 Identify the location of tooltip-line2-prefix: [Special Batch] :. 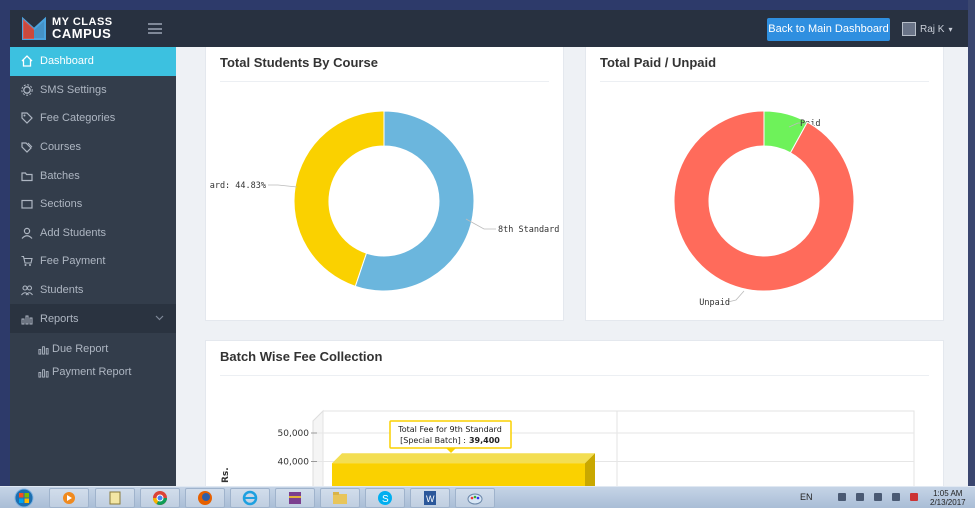
(433, 440).